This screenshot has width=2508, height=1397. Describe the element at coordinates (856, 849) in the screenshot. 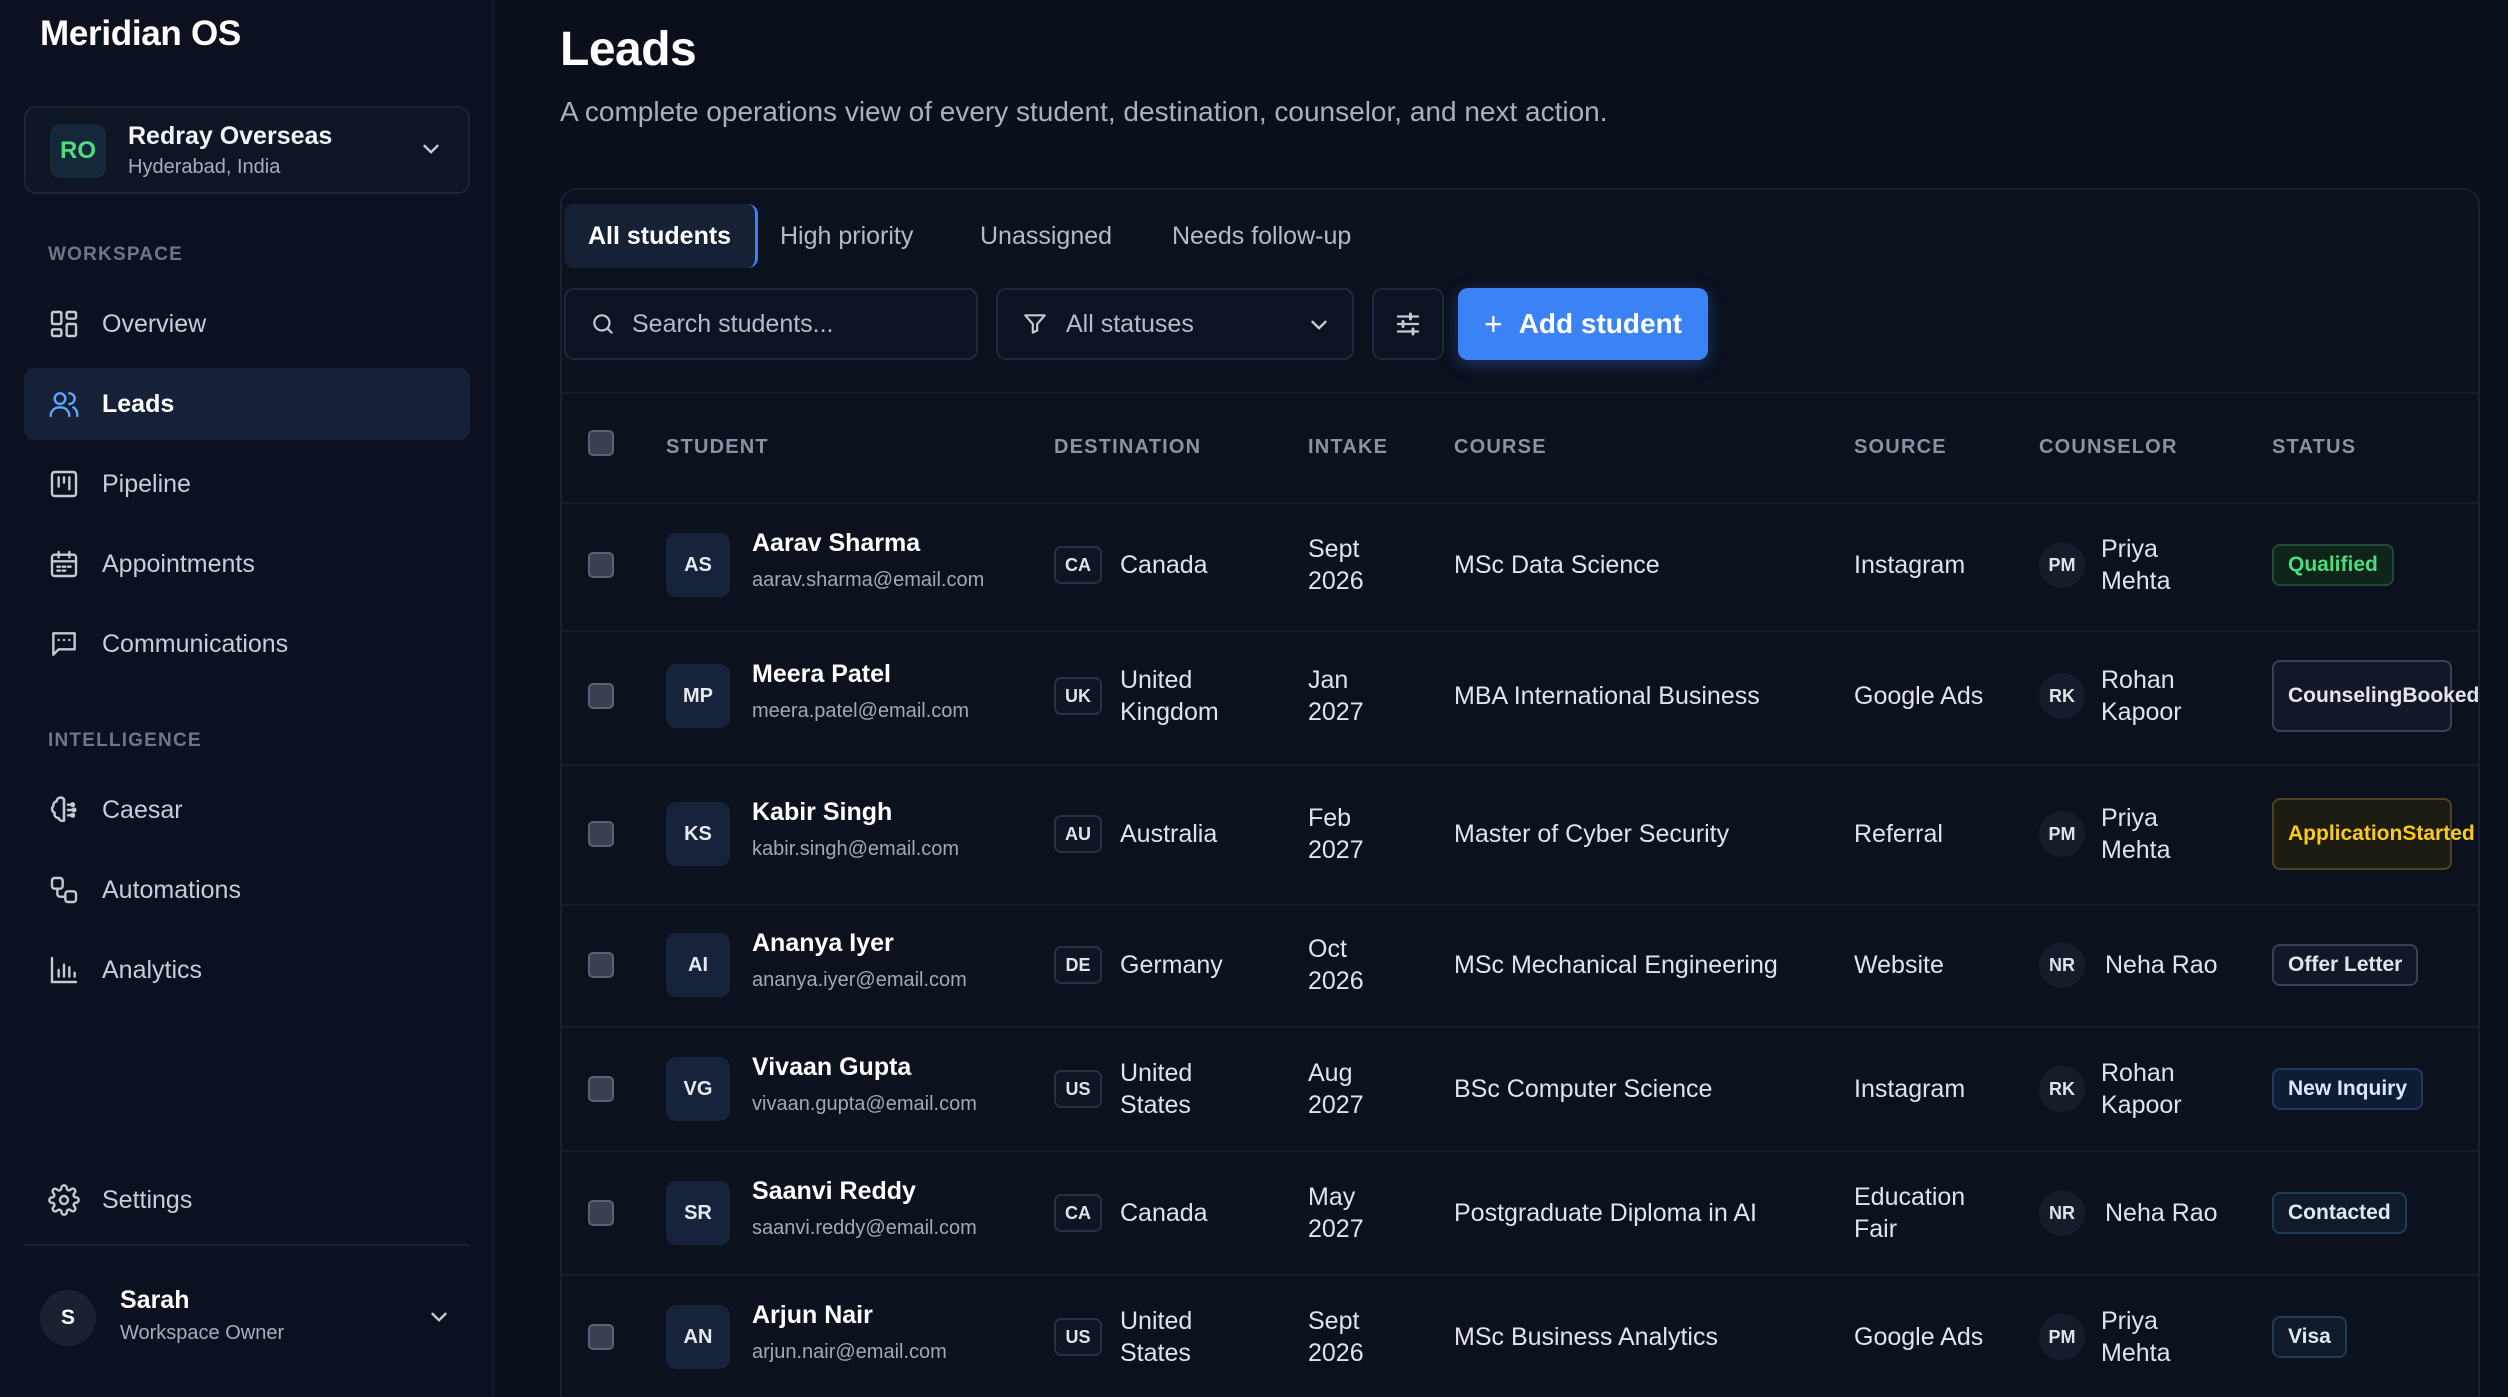

I see `student-email: kabir.singh@email.com` at that location.